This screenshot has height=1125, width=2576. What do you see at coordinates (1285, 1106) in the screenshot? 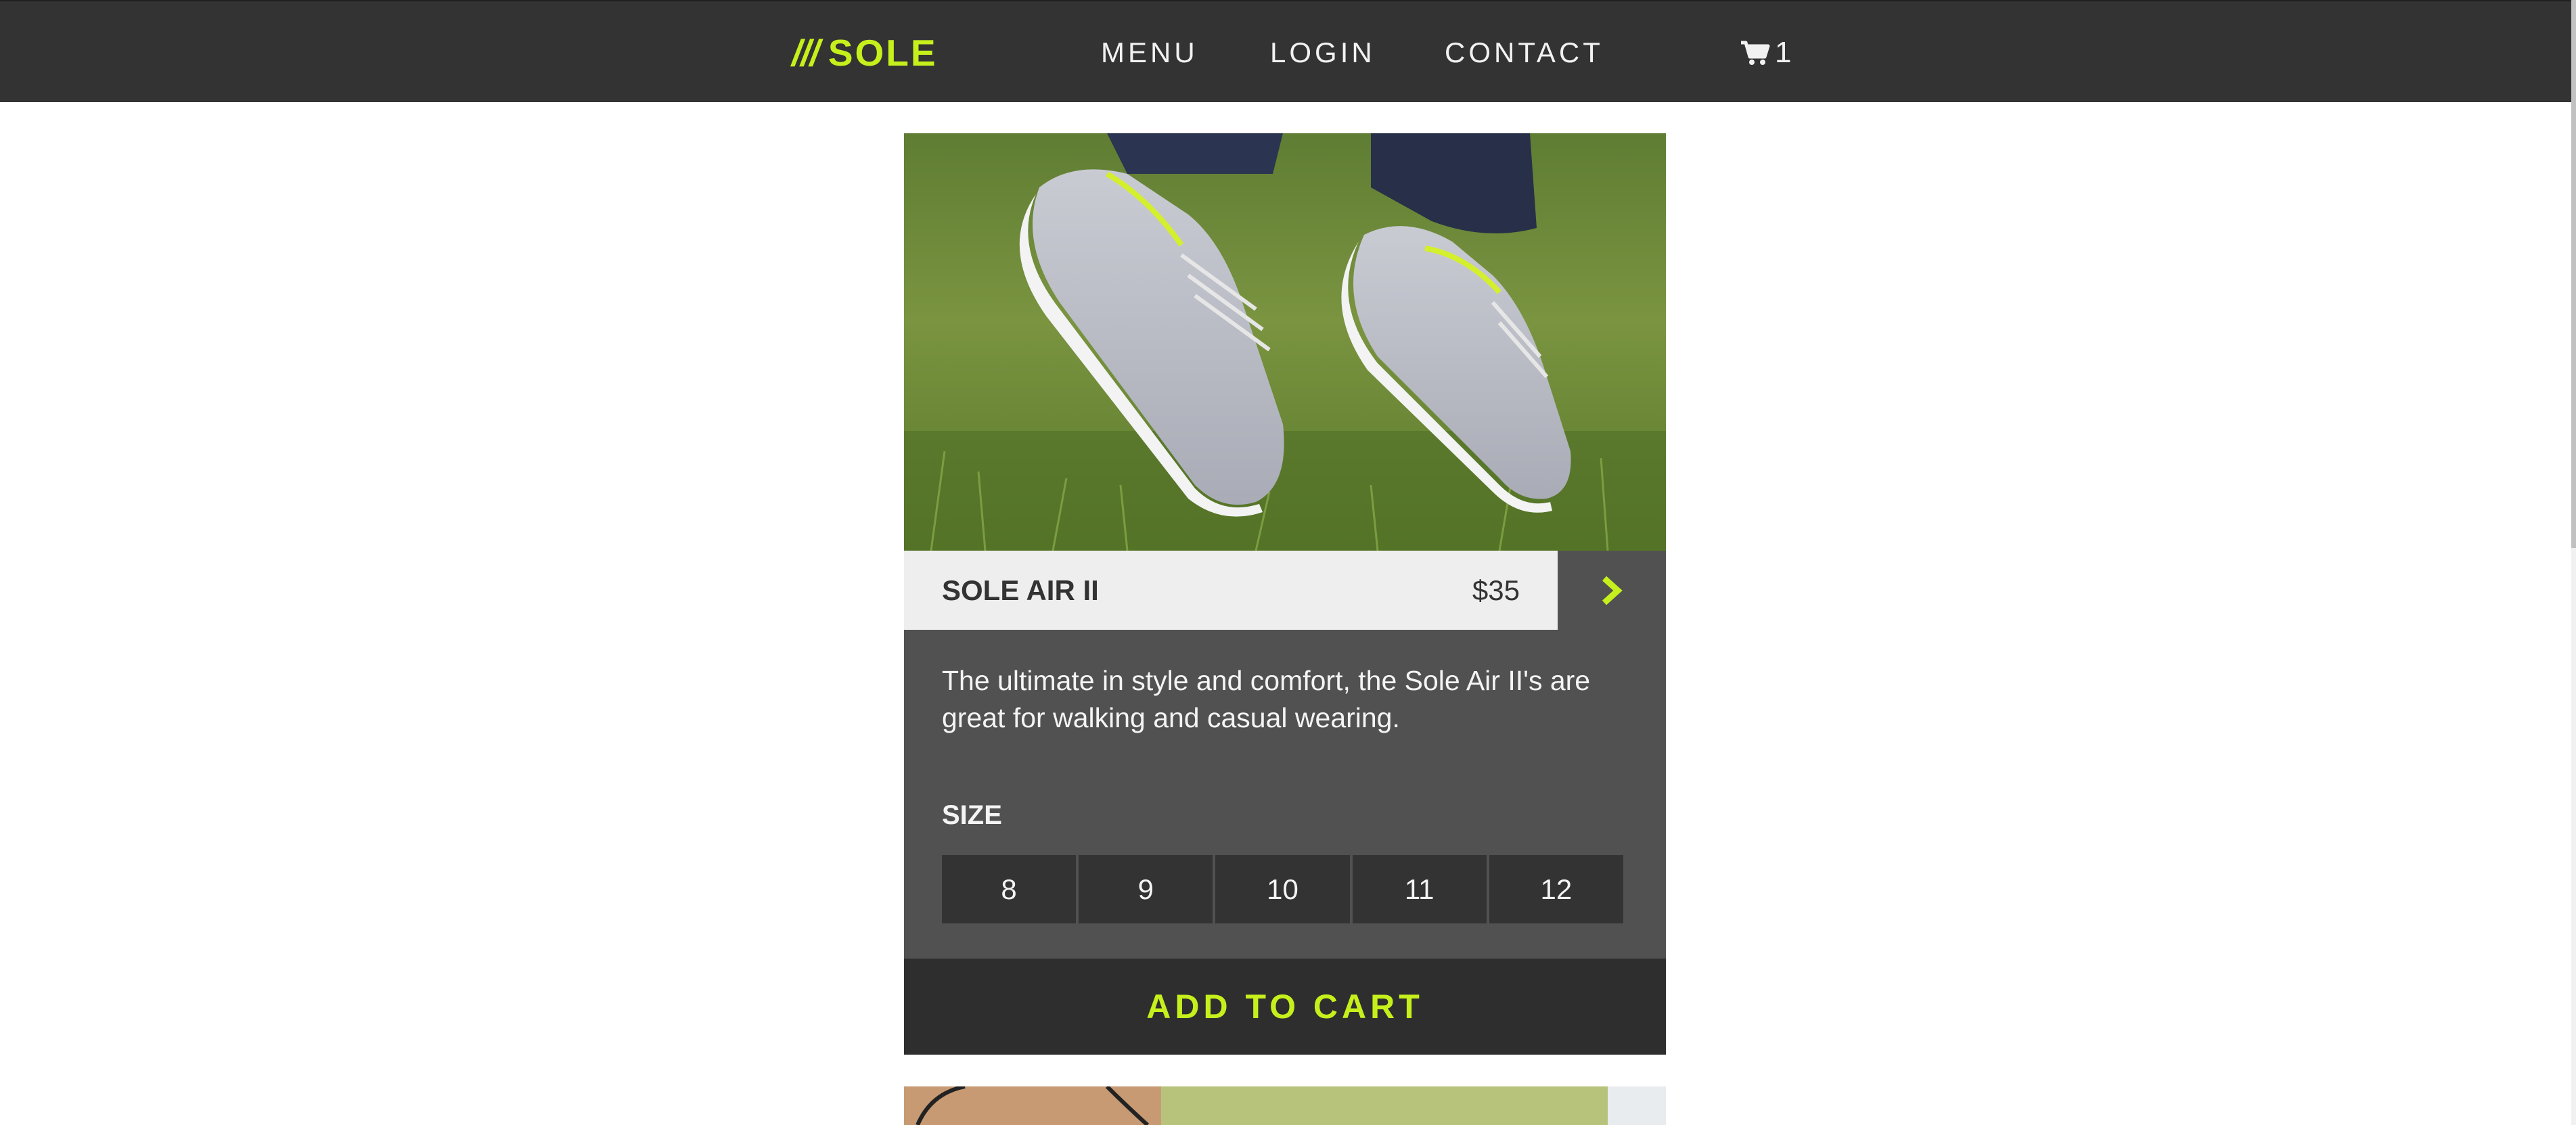
I see `next-product-image` at bounding box center [1285, 1106].